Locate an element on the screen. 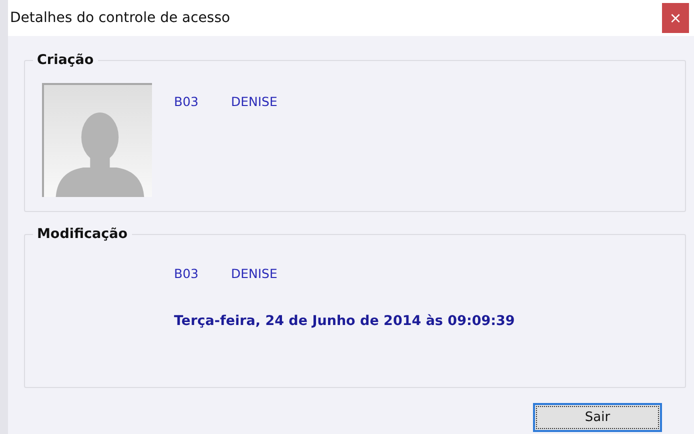 Image resolution: width=694 pixels, height=434 pixels. group-title: Modificação is located at coordinates (82, 234).